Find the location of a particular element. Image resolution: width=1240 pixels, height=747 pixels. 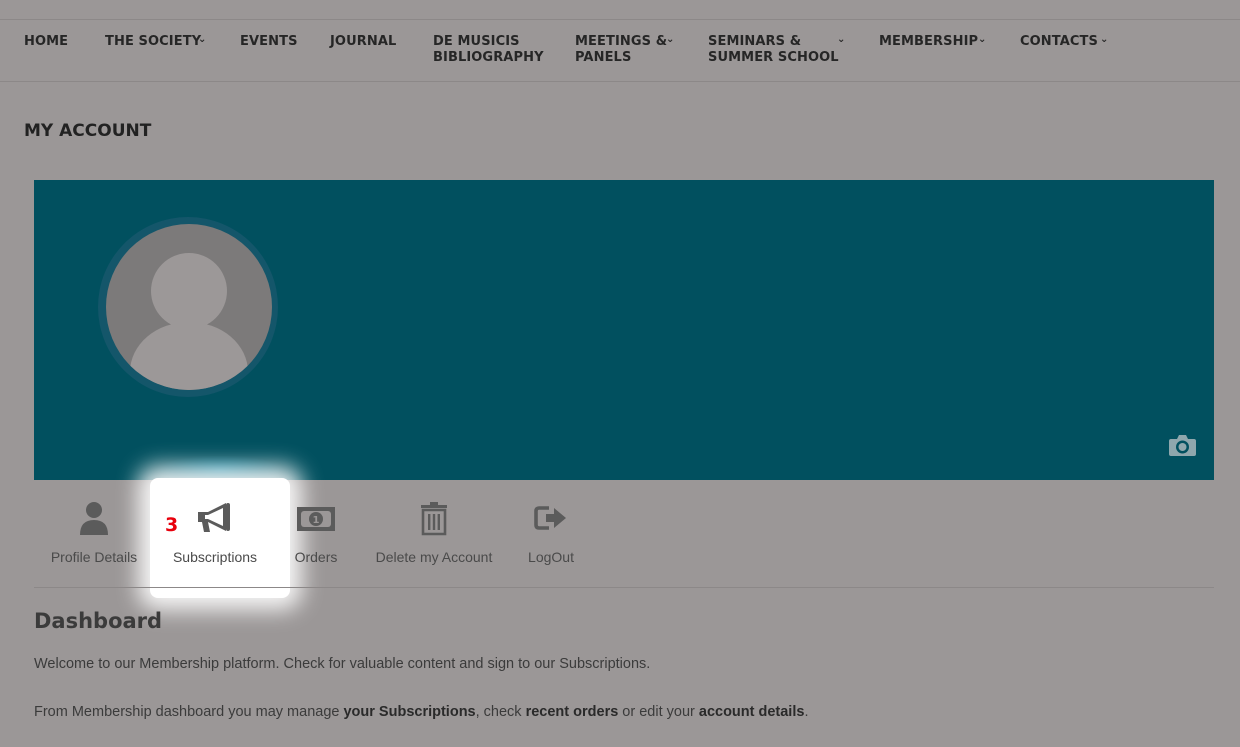

megaphone-icon is located at coordinates (214, 517).